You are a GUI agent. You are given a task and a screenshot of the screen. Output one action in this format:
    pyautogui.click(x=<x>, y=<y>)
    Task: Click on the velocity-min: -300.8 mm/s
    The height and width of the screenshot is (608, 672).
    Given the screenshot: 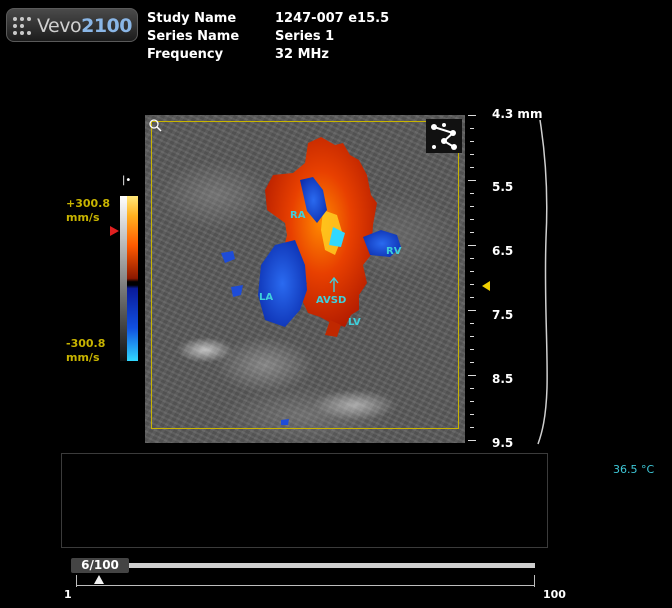 What is the action you would take?
    pyautogui.click(x=86, y=350)
    